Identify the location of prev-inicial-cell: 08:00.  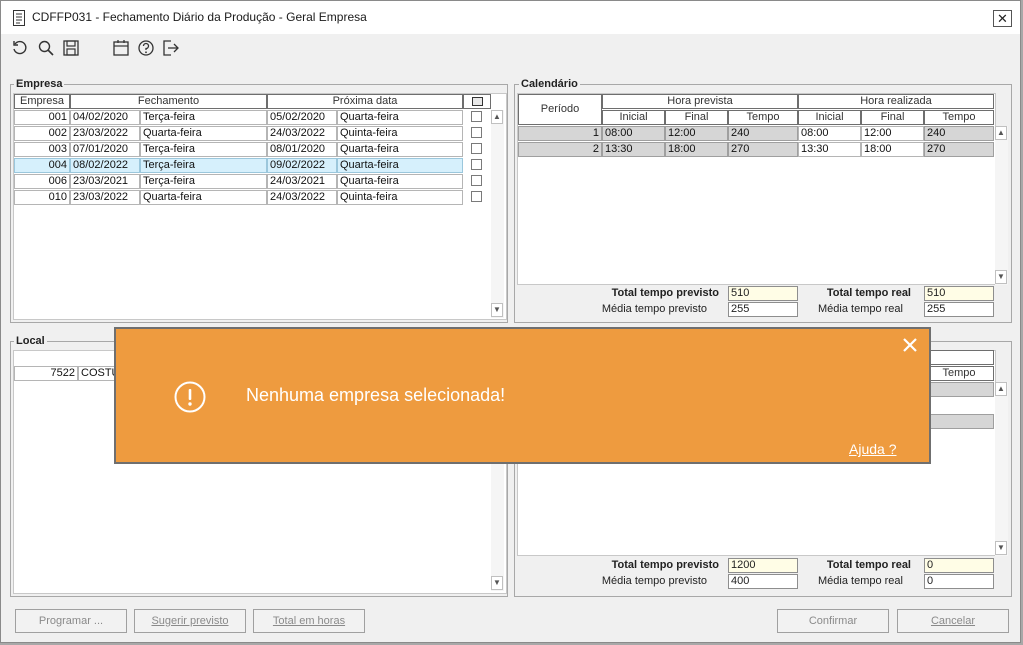
(633, 133).